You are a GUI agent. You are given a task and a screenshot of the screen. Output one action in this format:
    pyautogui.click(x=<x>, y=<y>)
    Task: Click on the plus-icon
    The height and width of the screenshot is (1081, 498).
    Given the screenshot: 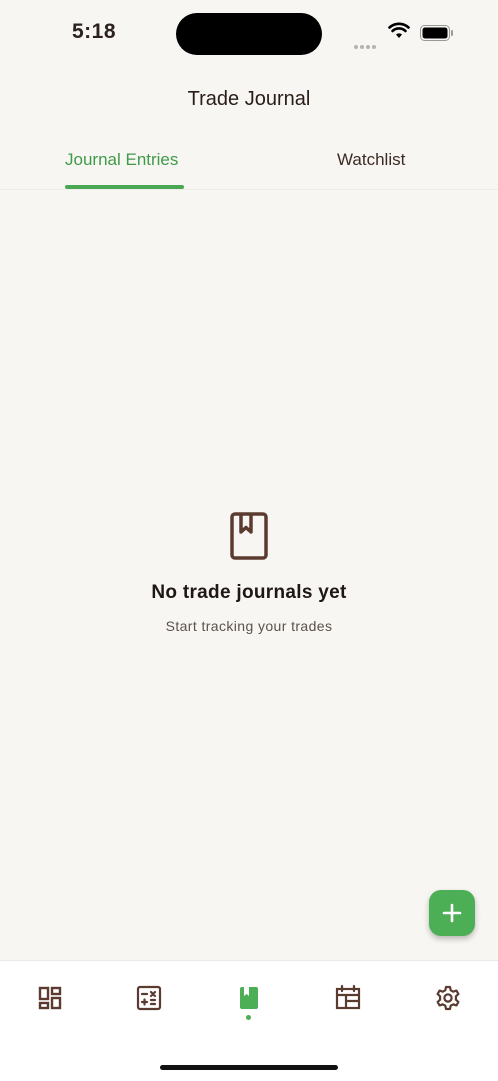 What is the action you would take?
    pyautogui.click(x=452, y=913)
    